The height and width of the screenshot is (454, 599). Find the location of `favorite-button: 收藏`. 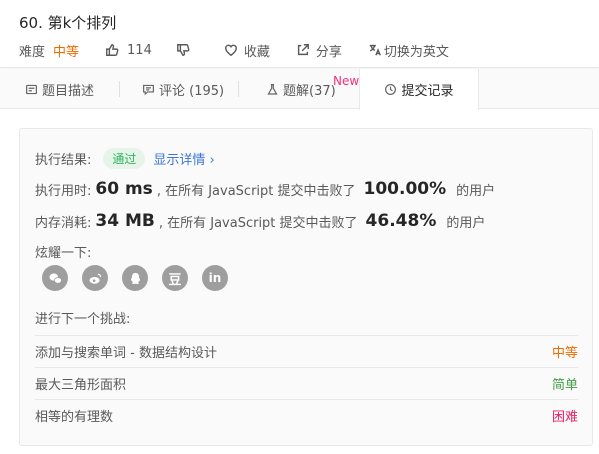

favorite-button: 收藏 is located at coordinates (247, 50).